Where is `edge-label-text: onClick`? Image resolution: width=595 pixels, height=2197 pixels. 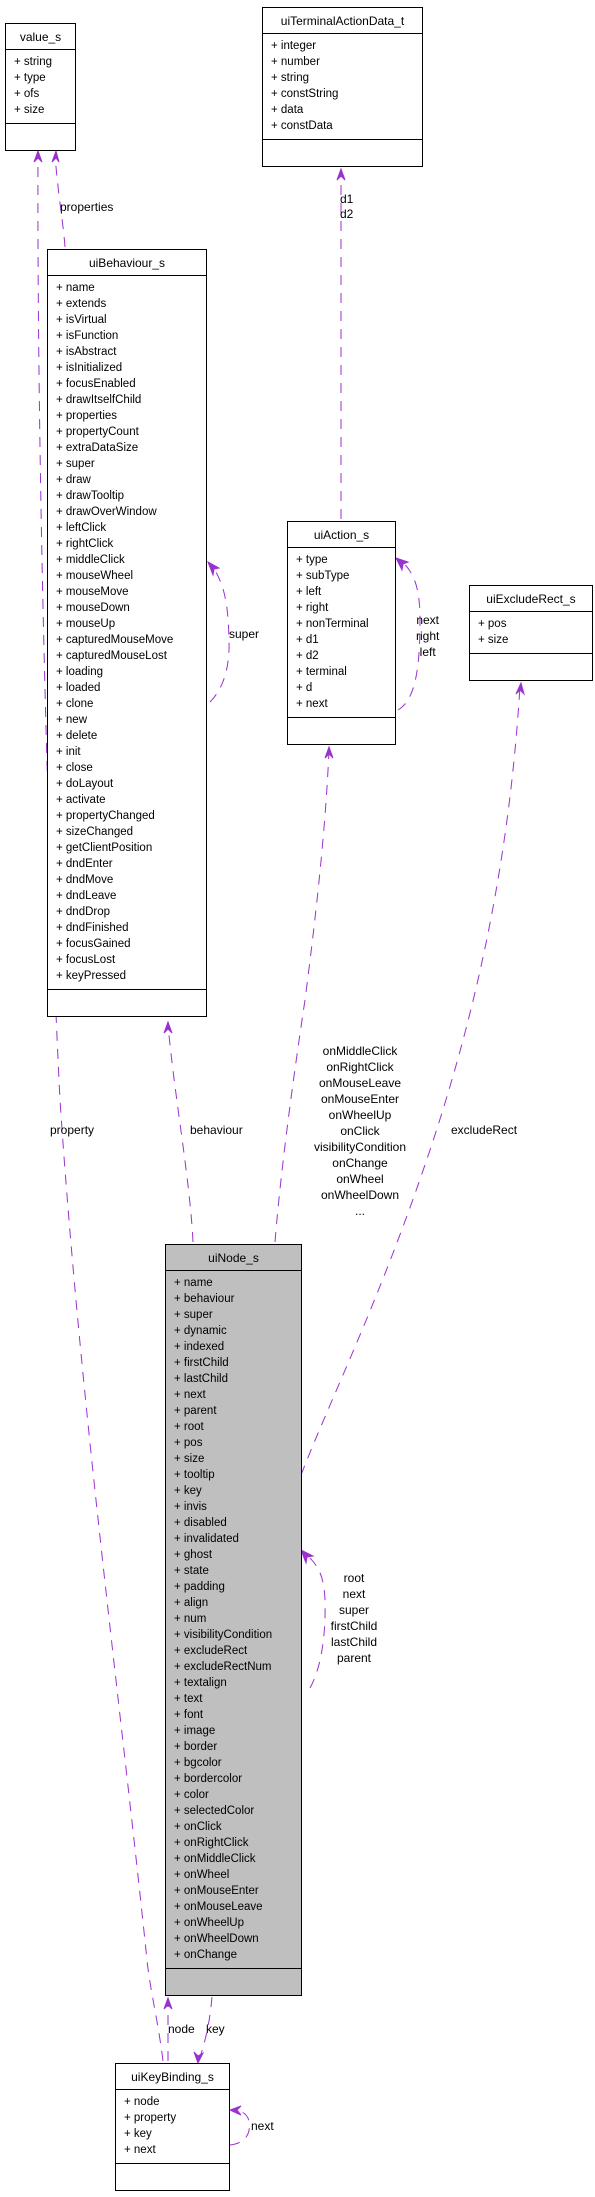
edge-label-text: onClick is located at coordinates (360, 1131).